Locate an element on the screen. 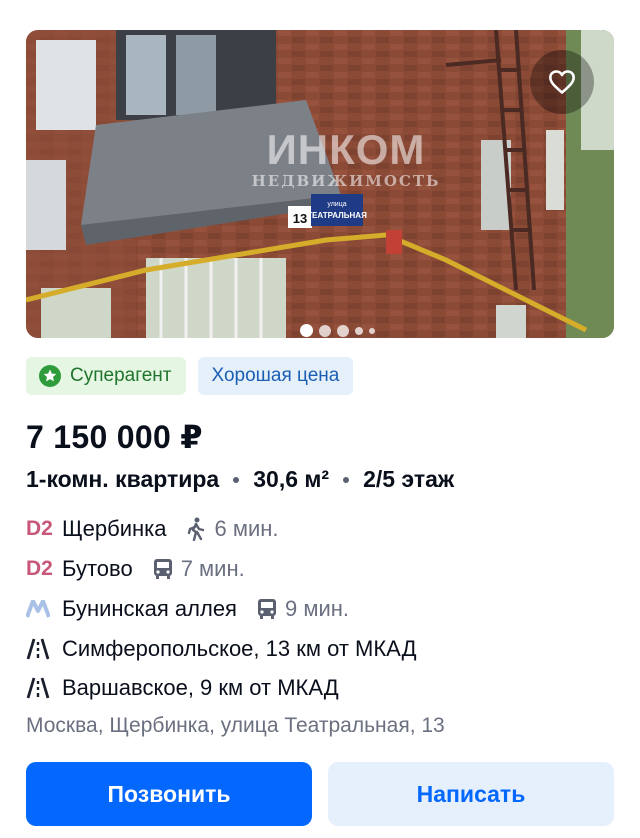  area-label: 30,6 м² is located at coordinates (291, 479).